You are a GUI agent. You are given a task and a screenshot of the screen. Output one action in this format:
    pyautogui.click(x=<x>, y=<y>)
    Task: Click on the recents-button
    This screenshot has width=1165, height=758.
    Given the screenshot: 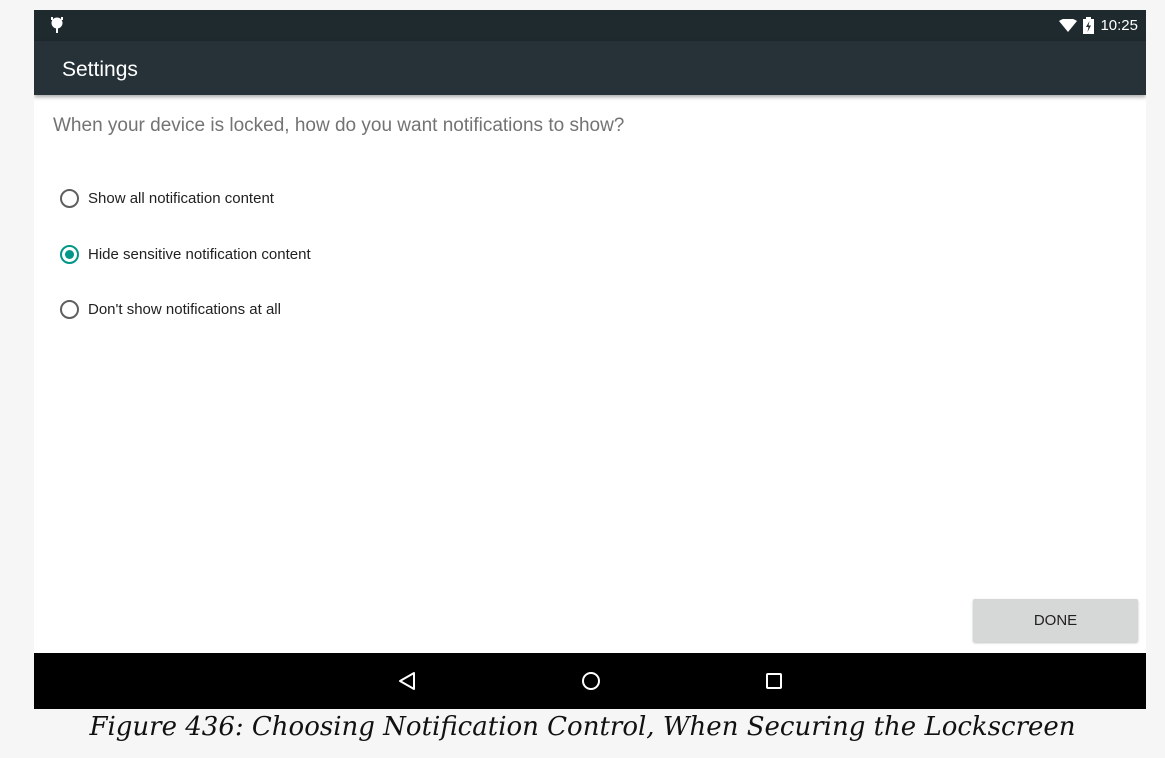 What is the action you would take?
    pyautogui.click(x=774, y=681)
    